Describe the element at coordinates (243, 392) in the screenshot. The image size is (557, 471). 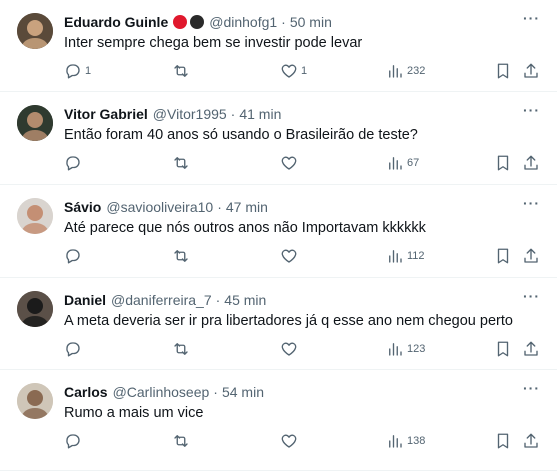
I see `timestamp: 54 min` at that location.